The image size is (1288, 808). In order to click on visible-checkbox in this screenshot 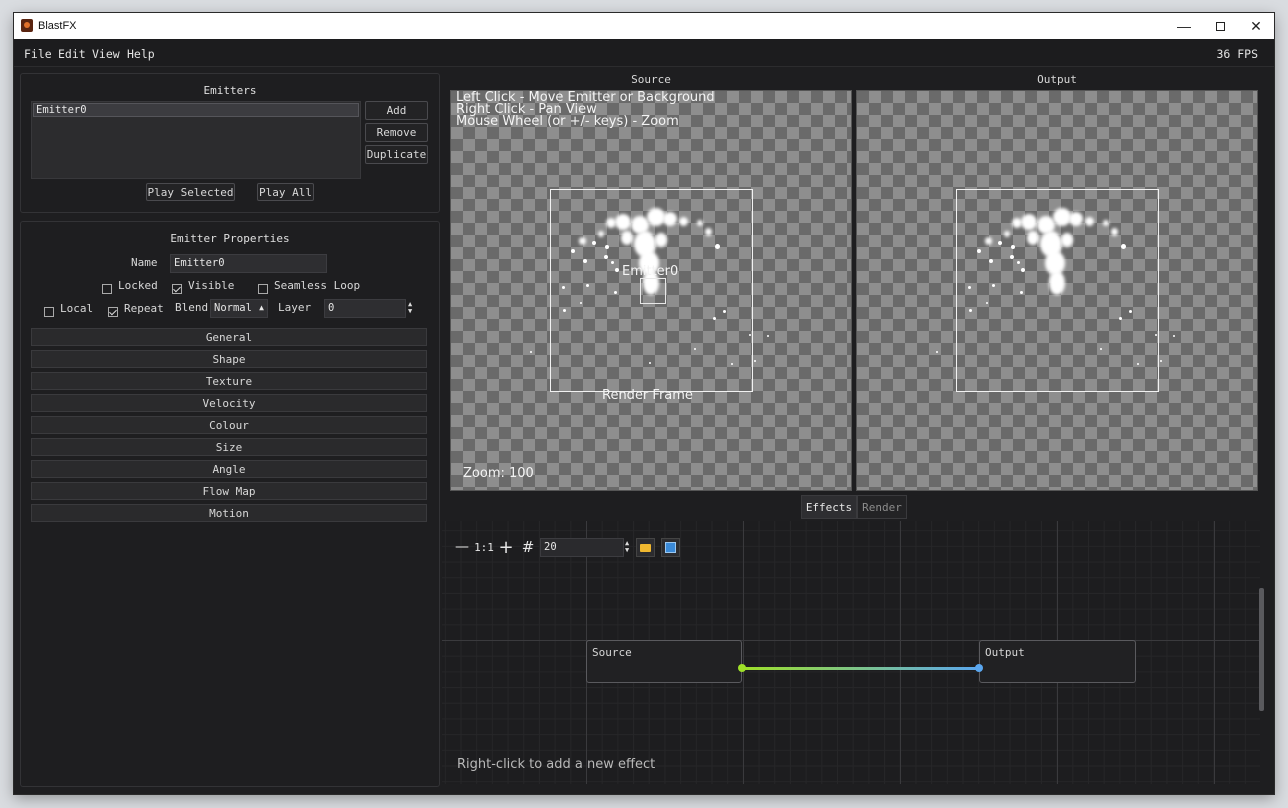, I will do `click(177, 289)`.